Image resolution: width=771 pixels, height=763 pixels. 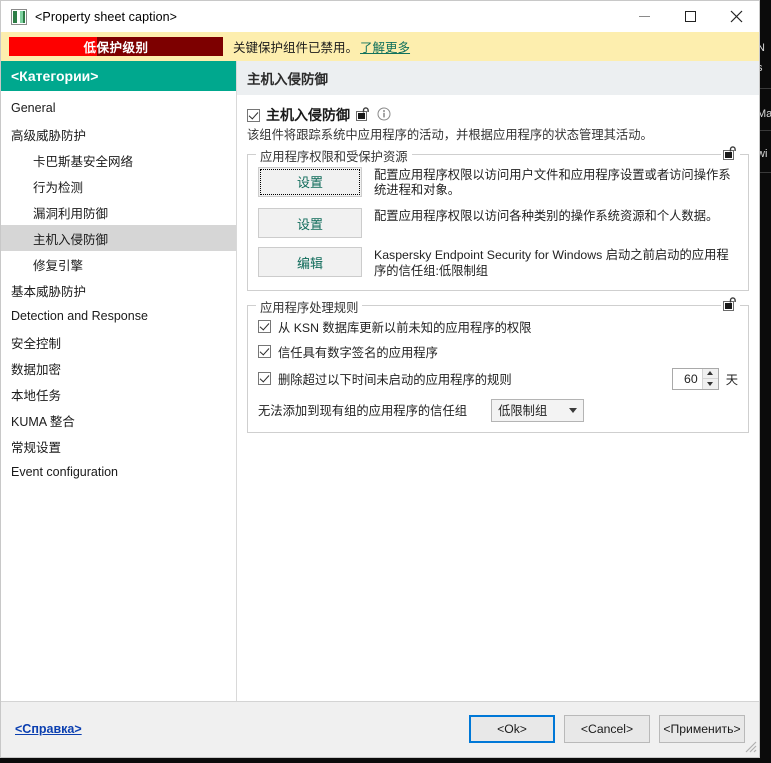 What do you see at coordinates (644, 16) in the screenshot?
I see `minimize-icon` at bounding box center [644, 16].